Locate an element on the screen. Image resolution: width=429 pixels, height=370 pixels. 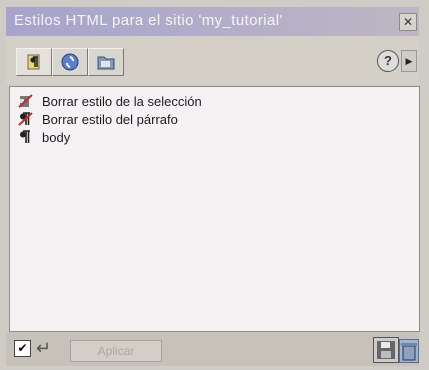
link-icon is located at coordinates (70, 62).